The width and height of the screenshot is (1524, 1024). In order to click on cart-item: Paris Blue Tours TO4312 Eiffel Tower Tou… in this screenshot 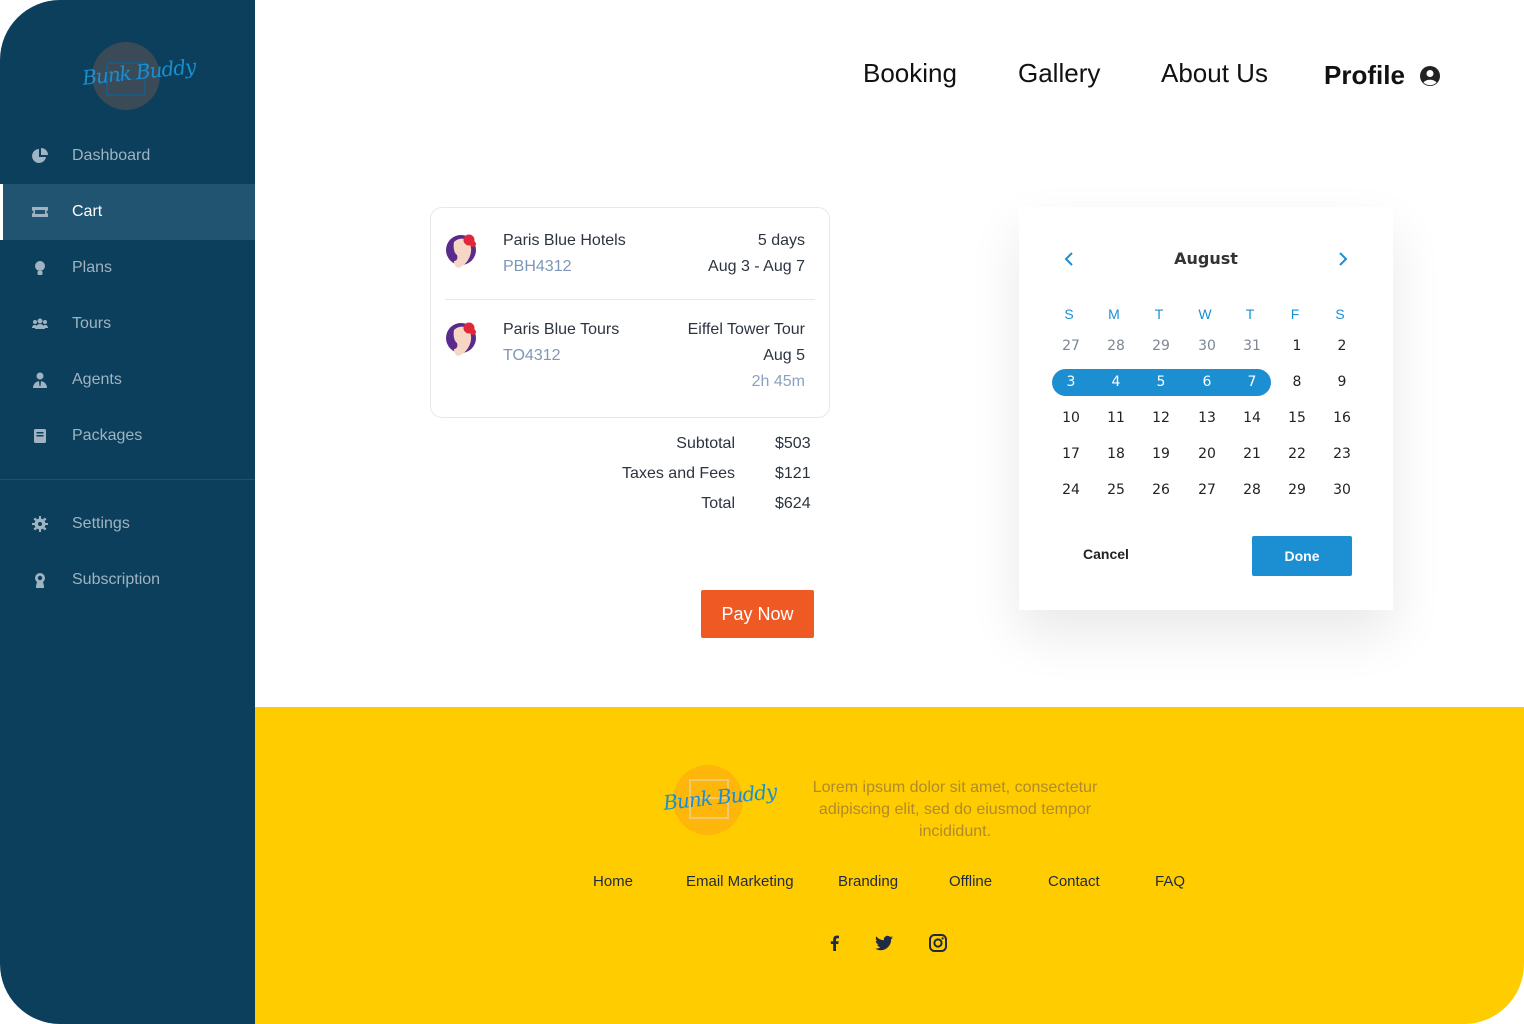, I will do `click(630, 358)`.